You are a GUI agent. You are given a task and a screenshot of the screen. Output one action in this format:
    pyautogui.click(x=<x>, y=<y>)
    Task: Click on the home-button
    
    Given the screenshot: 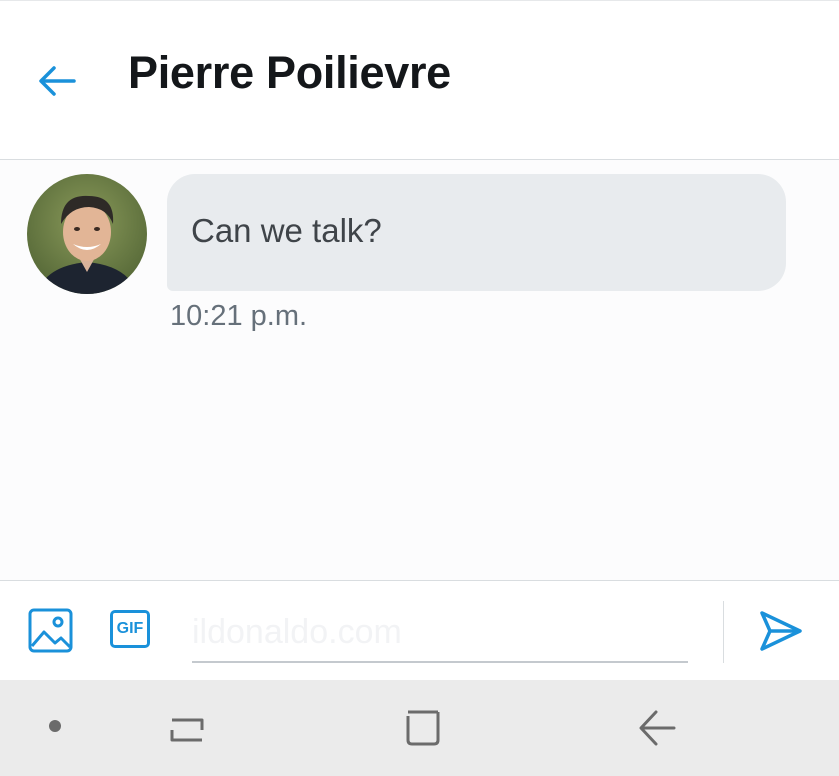 What is the action you would take?
    pyautogui.click(x=422, y=728)
    